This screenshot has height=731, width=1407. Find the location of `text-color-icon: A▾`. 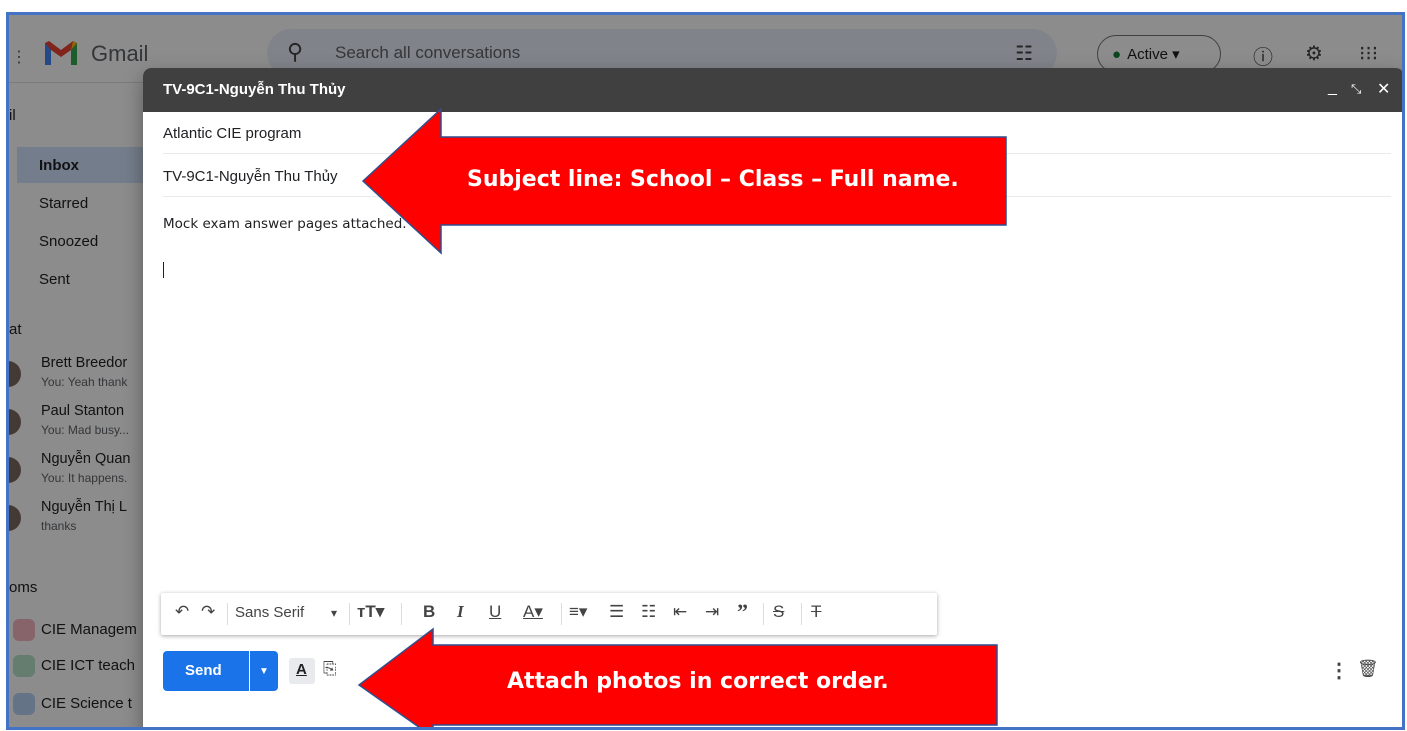

text-color-icon: A▾ is located at coordinates (533, 612).